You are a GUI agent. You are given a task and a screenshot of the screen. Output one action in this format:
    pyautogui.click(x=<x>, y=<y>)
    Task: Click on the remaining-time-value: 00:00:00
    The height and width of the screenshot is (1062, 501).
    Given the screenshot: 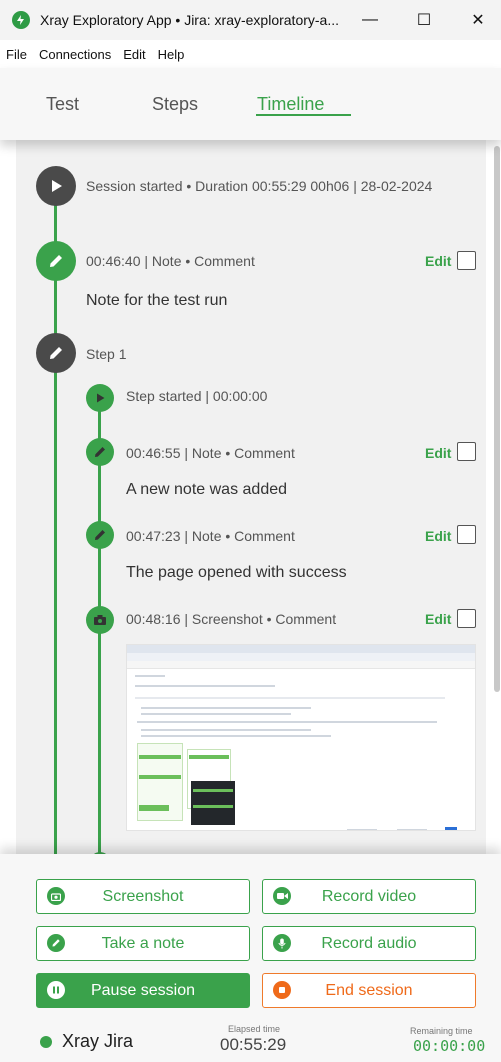 What is the action you would take?
    pyautogui.click(x=449, y=1046)
    